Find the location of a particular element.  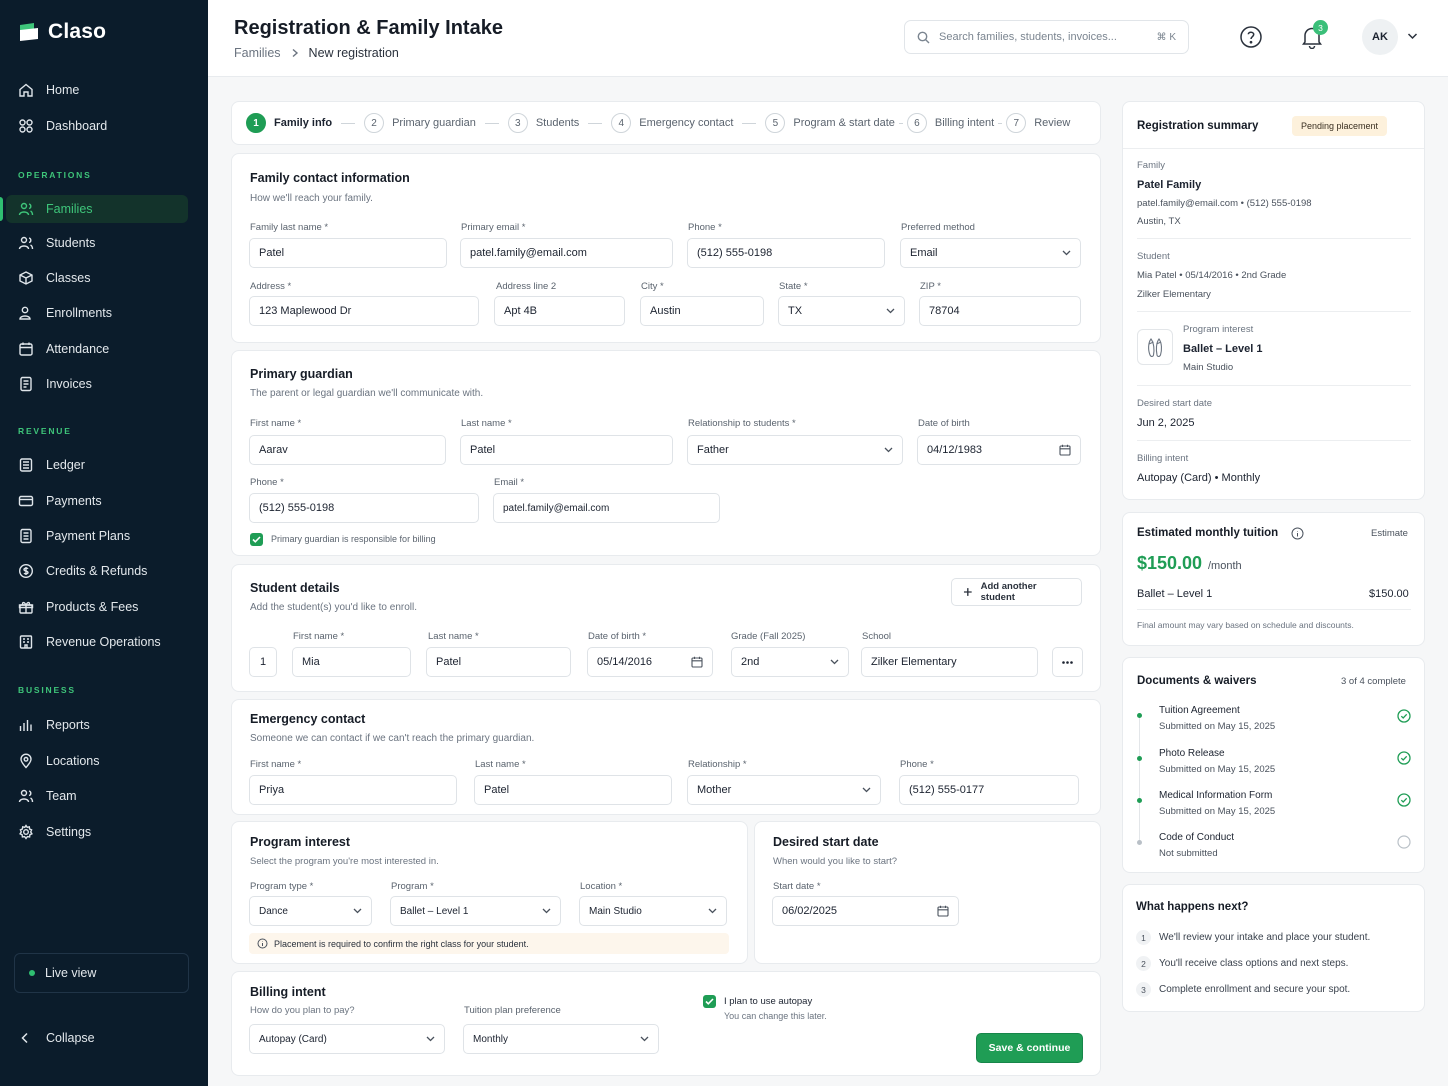

nav-products-fees: Products & Fees is located at coordinates (97, 607).